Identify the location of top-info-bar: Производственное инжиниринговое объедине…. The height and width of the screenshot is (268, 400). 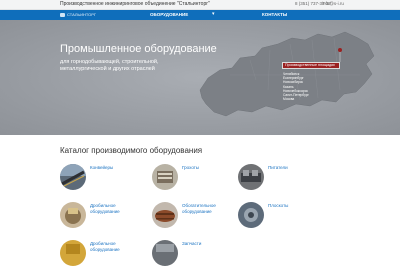
(200, 5).